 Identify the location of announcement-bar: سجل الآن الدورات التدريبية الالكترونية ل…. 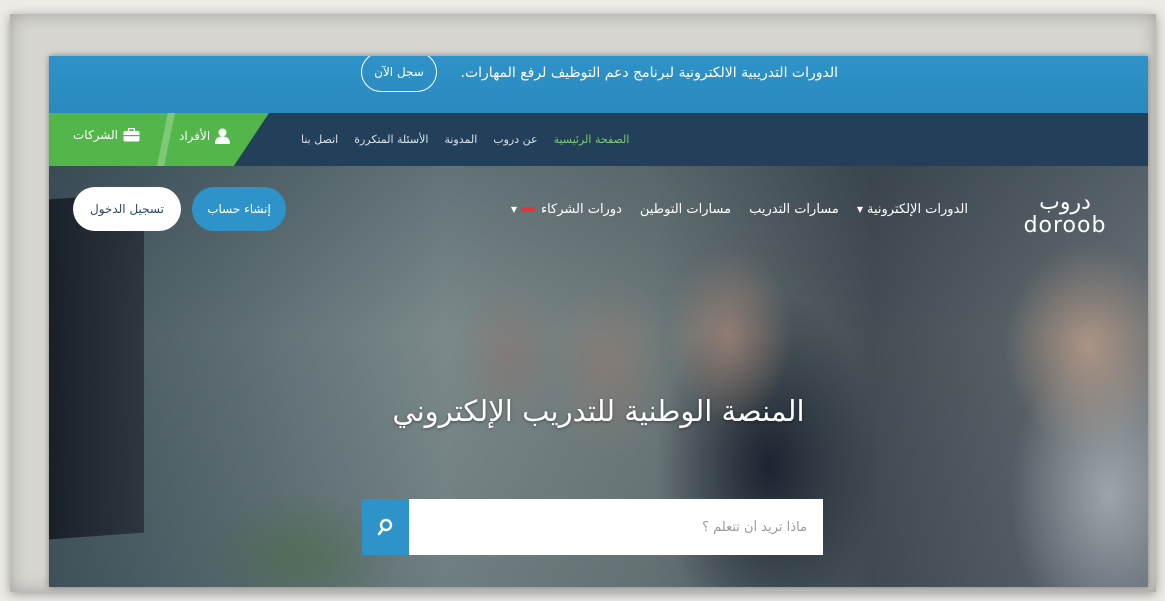
(598, 84).